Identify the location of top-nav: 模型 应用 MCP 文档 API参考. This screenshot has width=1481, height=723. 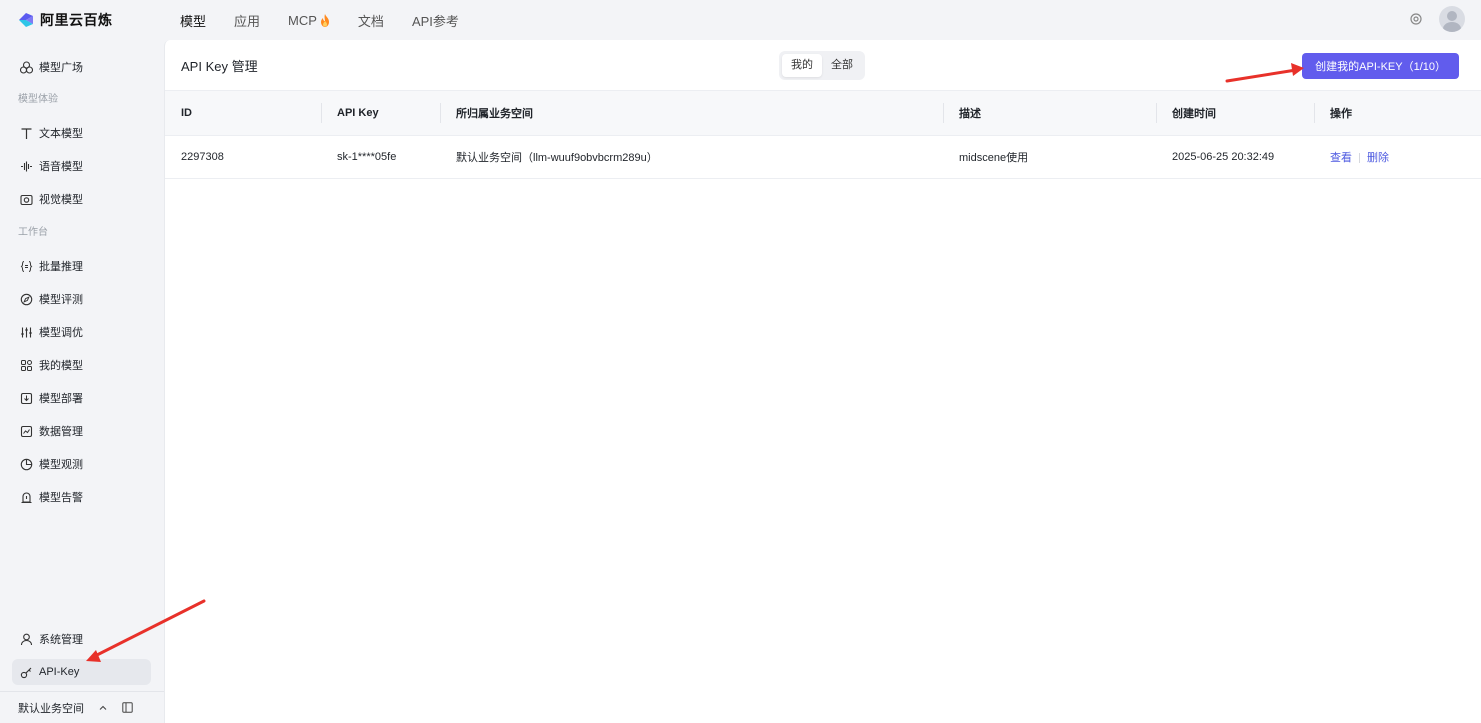
(333, 20).